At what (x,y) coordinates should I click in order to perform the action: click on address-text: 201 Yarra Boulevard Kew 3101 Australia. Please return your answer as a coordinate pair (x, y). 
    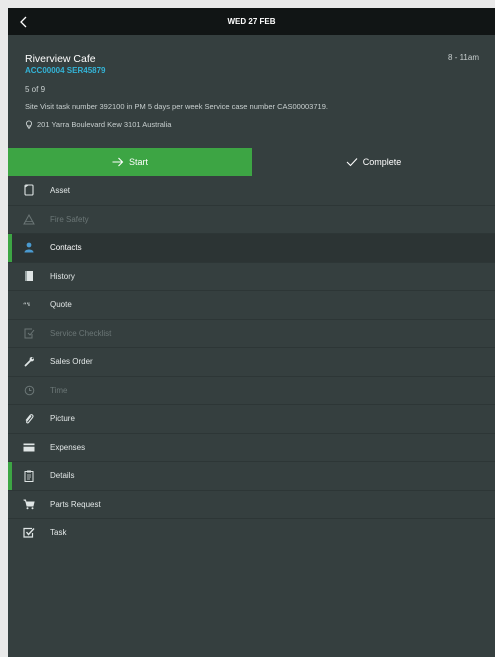
    Looking at the image, I should click on (104, 124).